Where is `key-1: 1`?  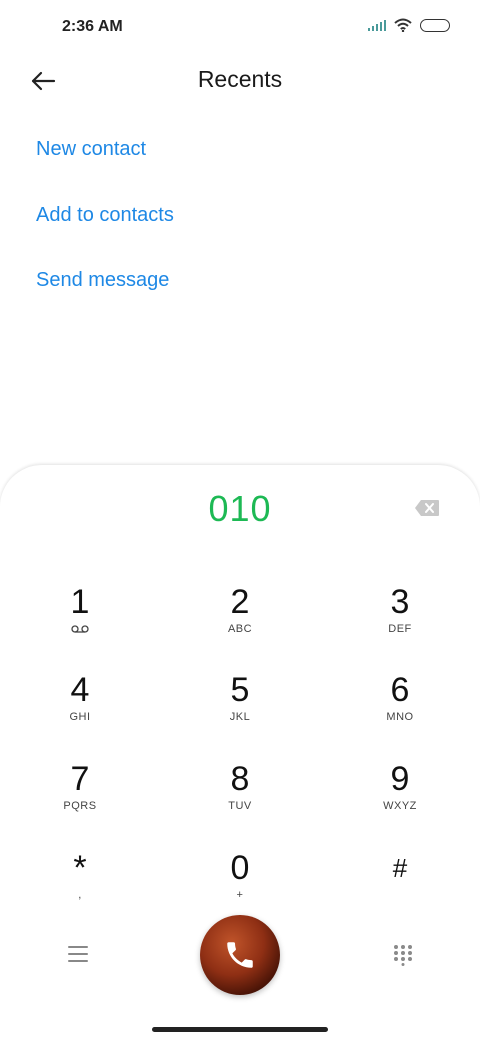 key-1: 1 is located at coordinates (80, 623).